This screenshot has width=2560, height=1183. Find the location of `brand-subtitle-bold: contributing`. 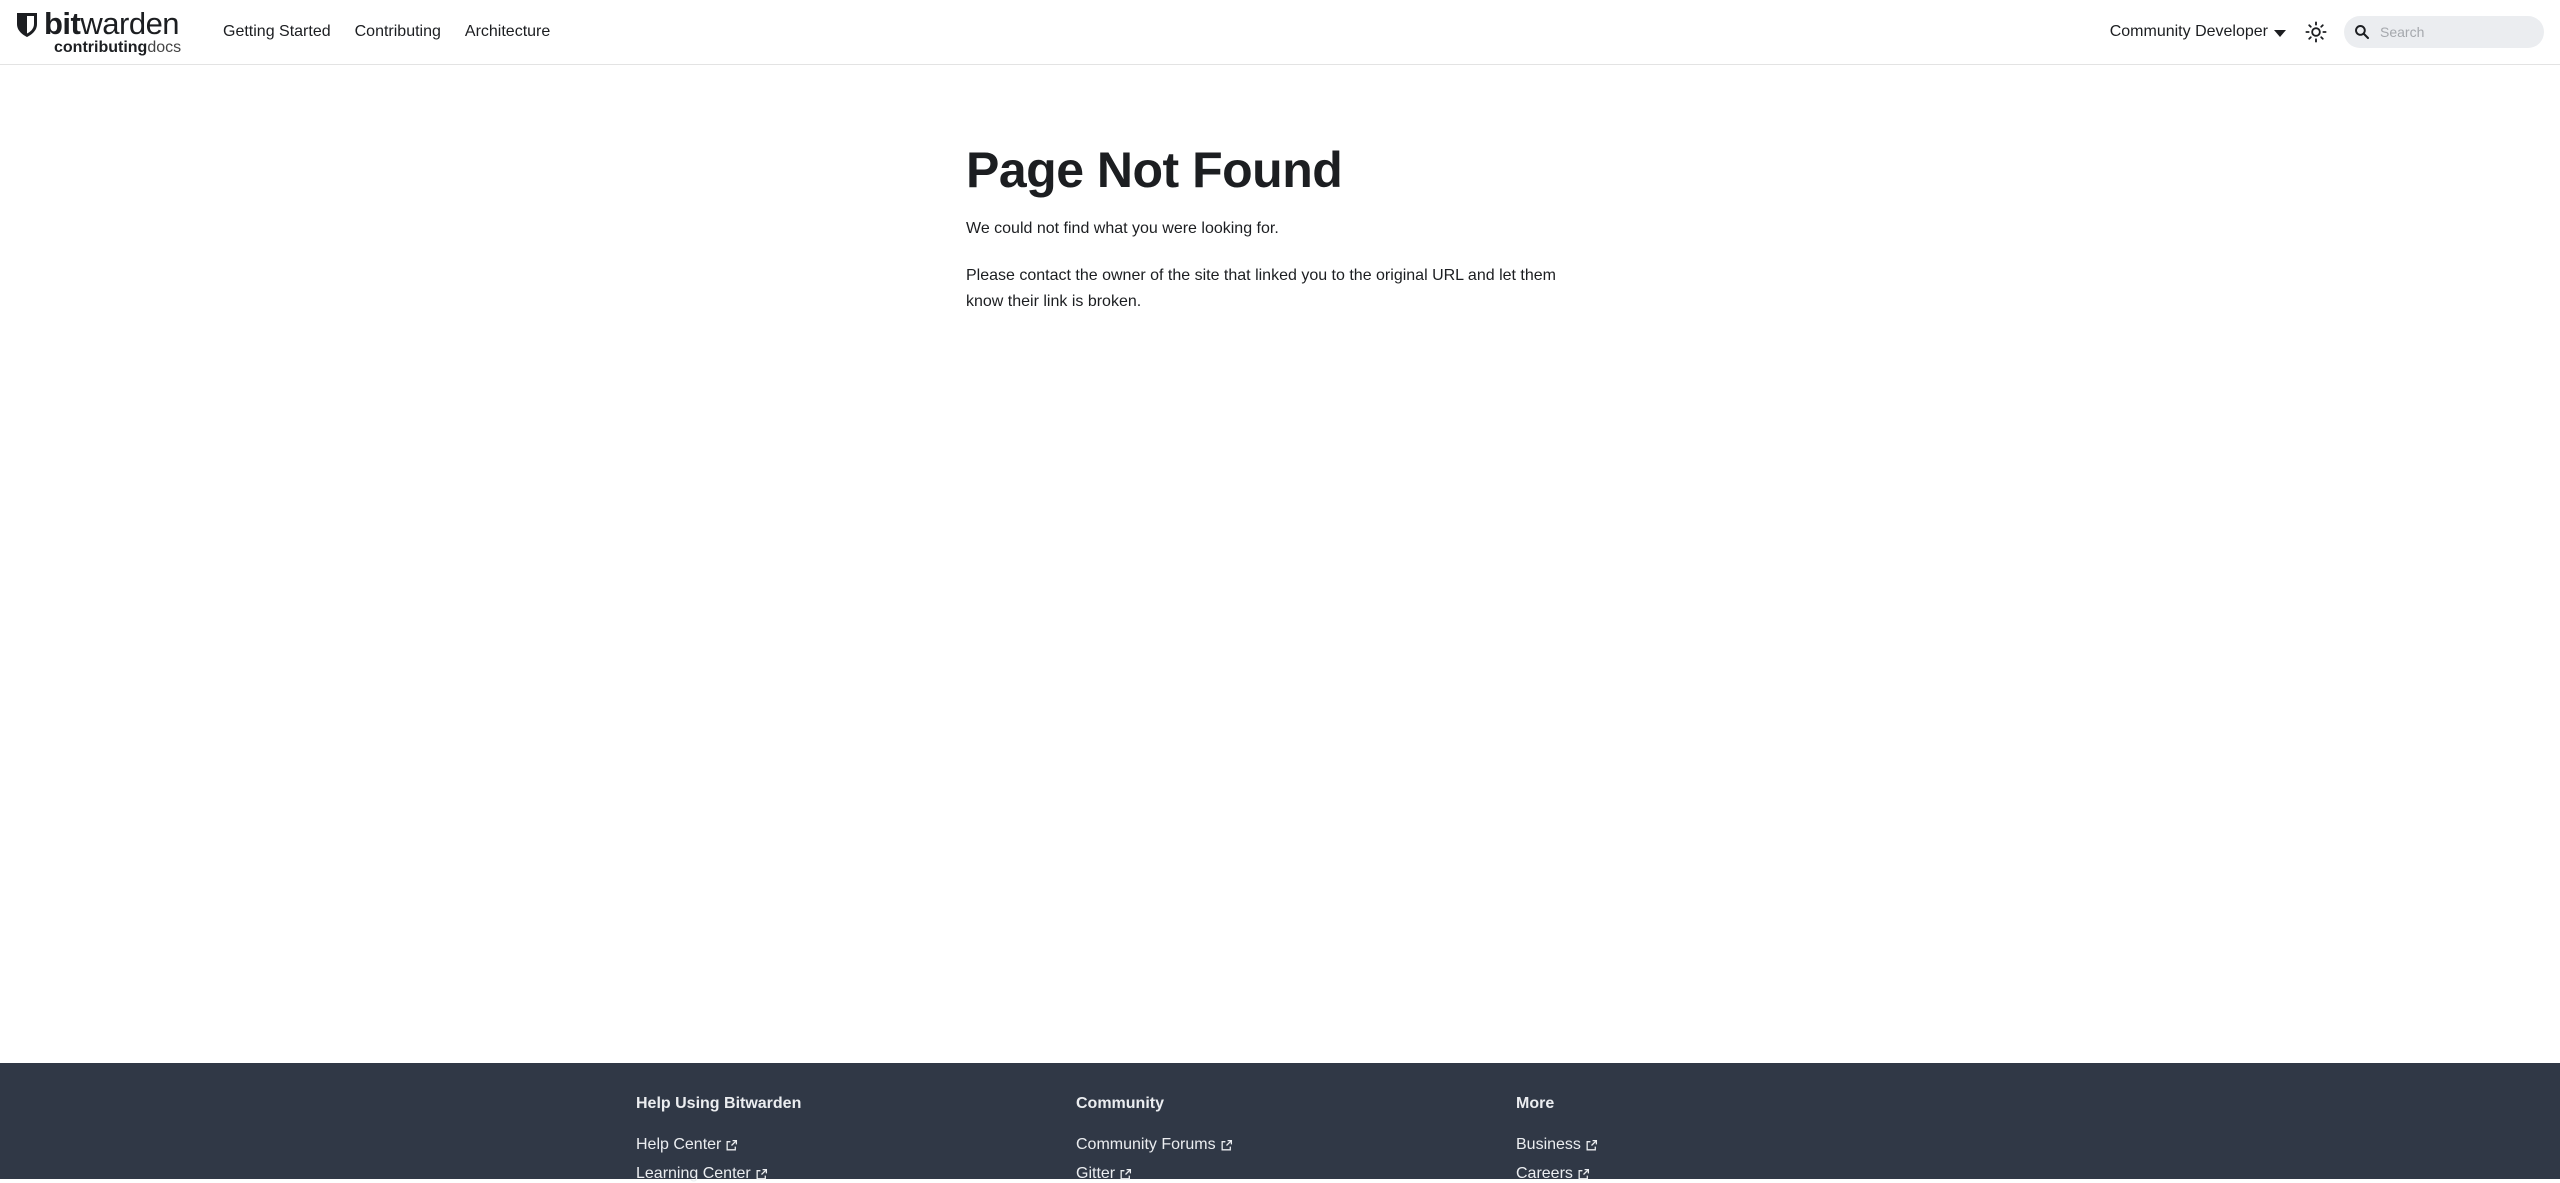

brand-subtitle-bold: contributing is located at coordinates (101, 47).